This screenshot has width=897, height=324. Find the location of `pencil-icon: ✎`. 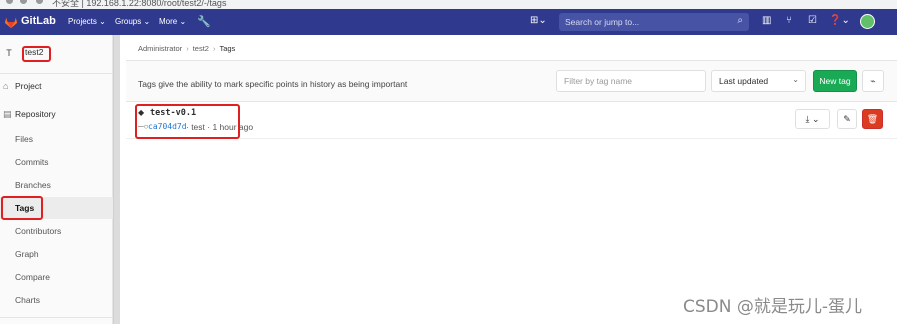

pencil-icon: ✎ is located at coordinates (847, 119).